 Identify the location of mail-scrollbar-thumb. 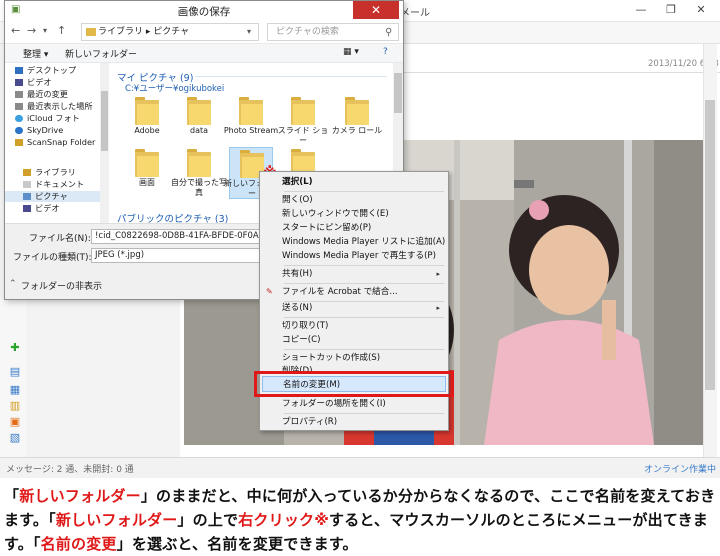
(710, 245).